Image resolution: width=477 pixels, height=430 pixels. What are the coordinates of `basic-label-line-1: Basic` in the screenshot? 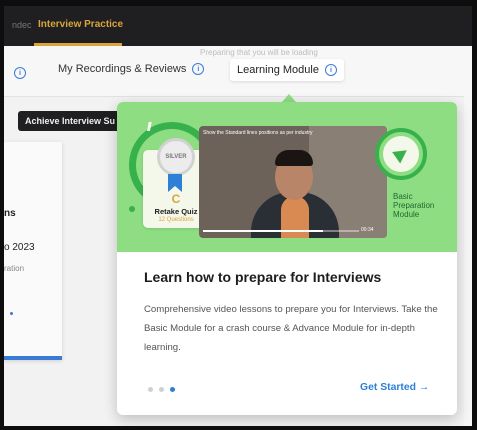 It's located at (403, 196).